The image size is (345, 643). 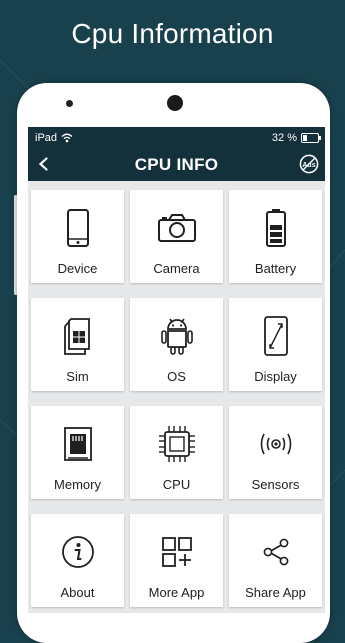 What do you see at coordinates (176, 228) in the screenshot?
I see `camera-icon` at bounding box center [176, 228].